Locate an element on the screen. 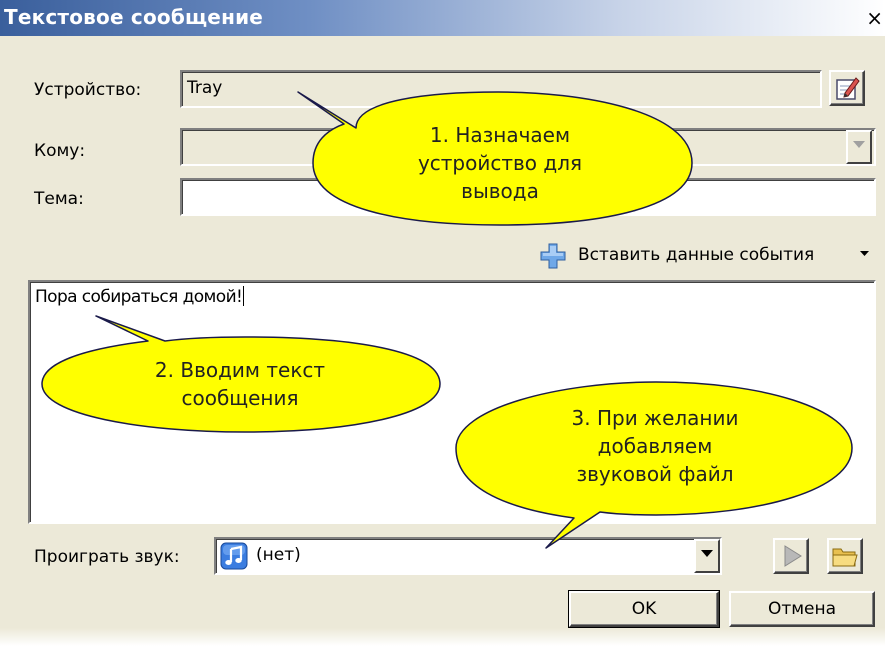 This screenshot has height=646, width=885. callout-2-line-2: сообщения is located at coordinates (240, 398).